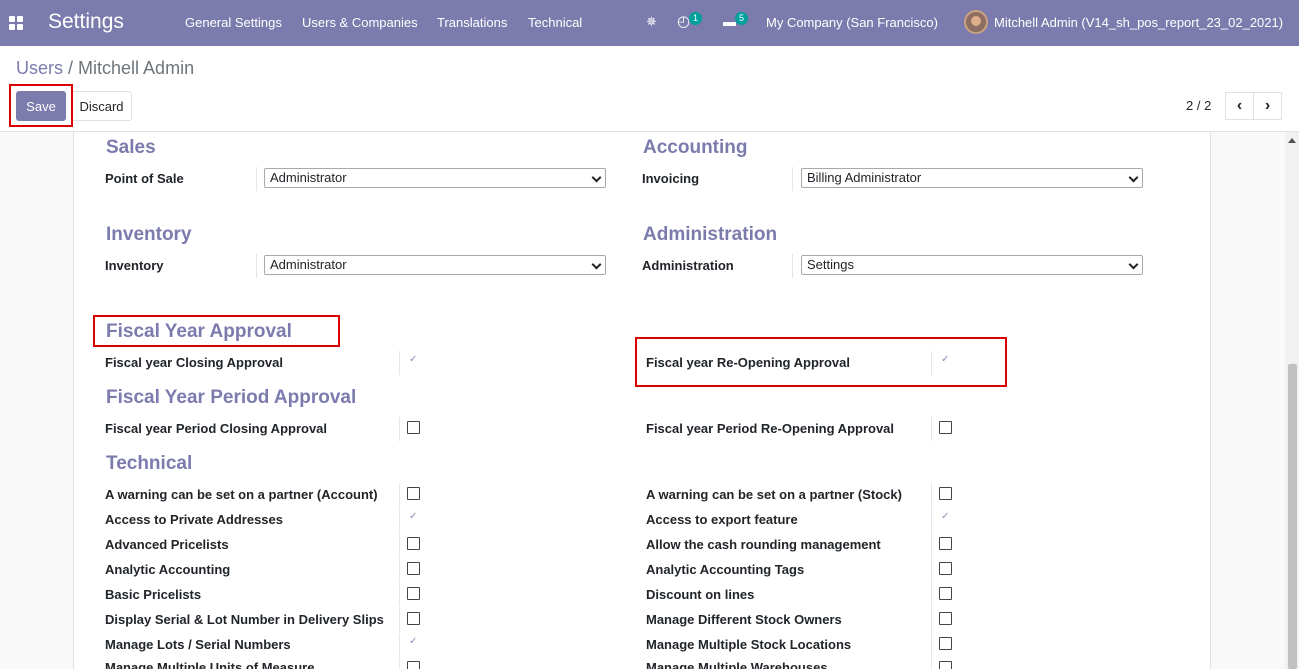  Describe the element at coordinates (168, 569) in the screenshot. I see `tech-left-label: Analytic Accounting` at that location.